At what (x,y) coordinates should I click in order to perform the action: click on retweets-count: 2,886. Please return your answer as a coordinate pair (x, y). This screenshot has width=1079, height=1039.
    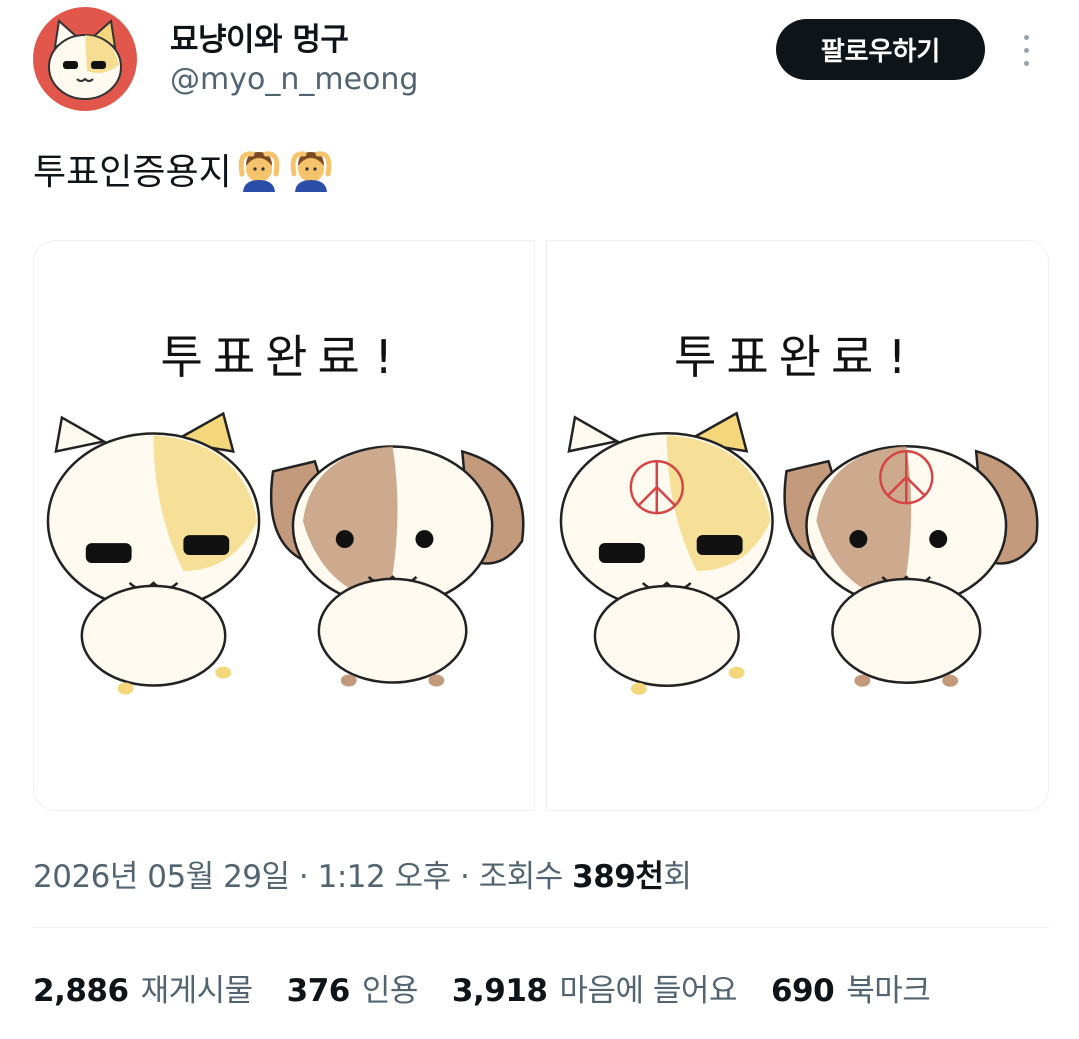
    Looking at the image, I should click on (81, 991).